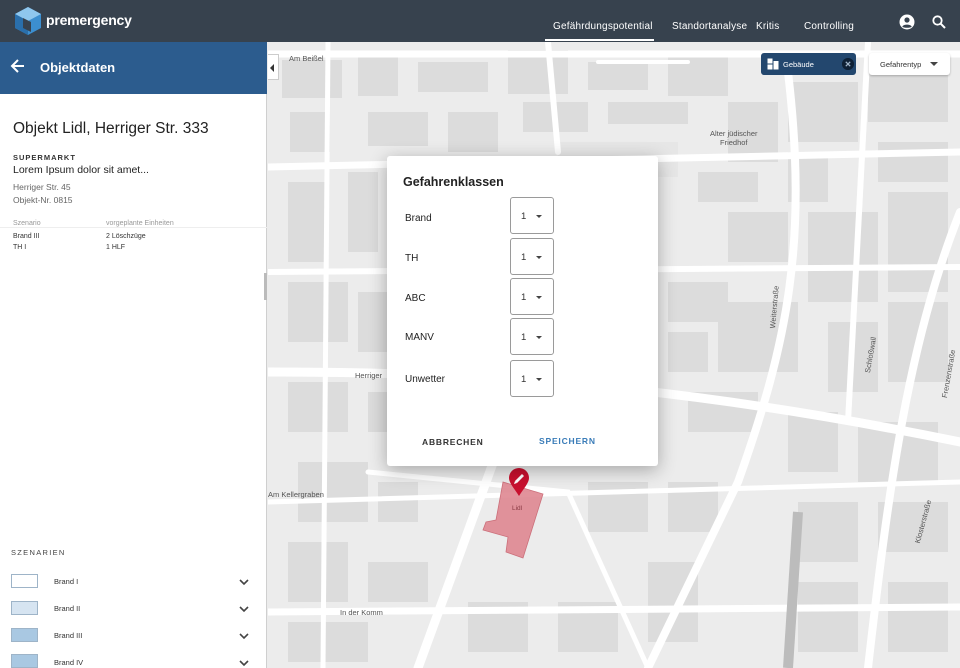  What do you see at coordinates (798, 64) in the screenshot?
I see `filter-chip-label: Gebäude` at bounding box center [798, 64].